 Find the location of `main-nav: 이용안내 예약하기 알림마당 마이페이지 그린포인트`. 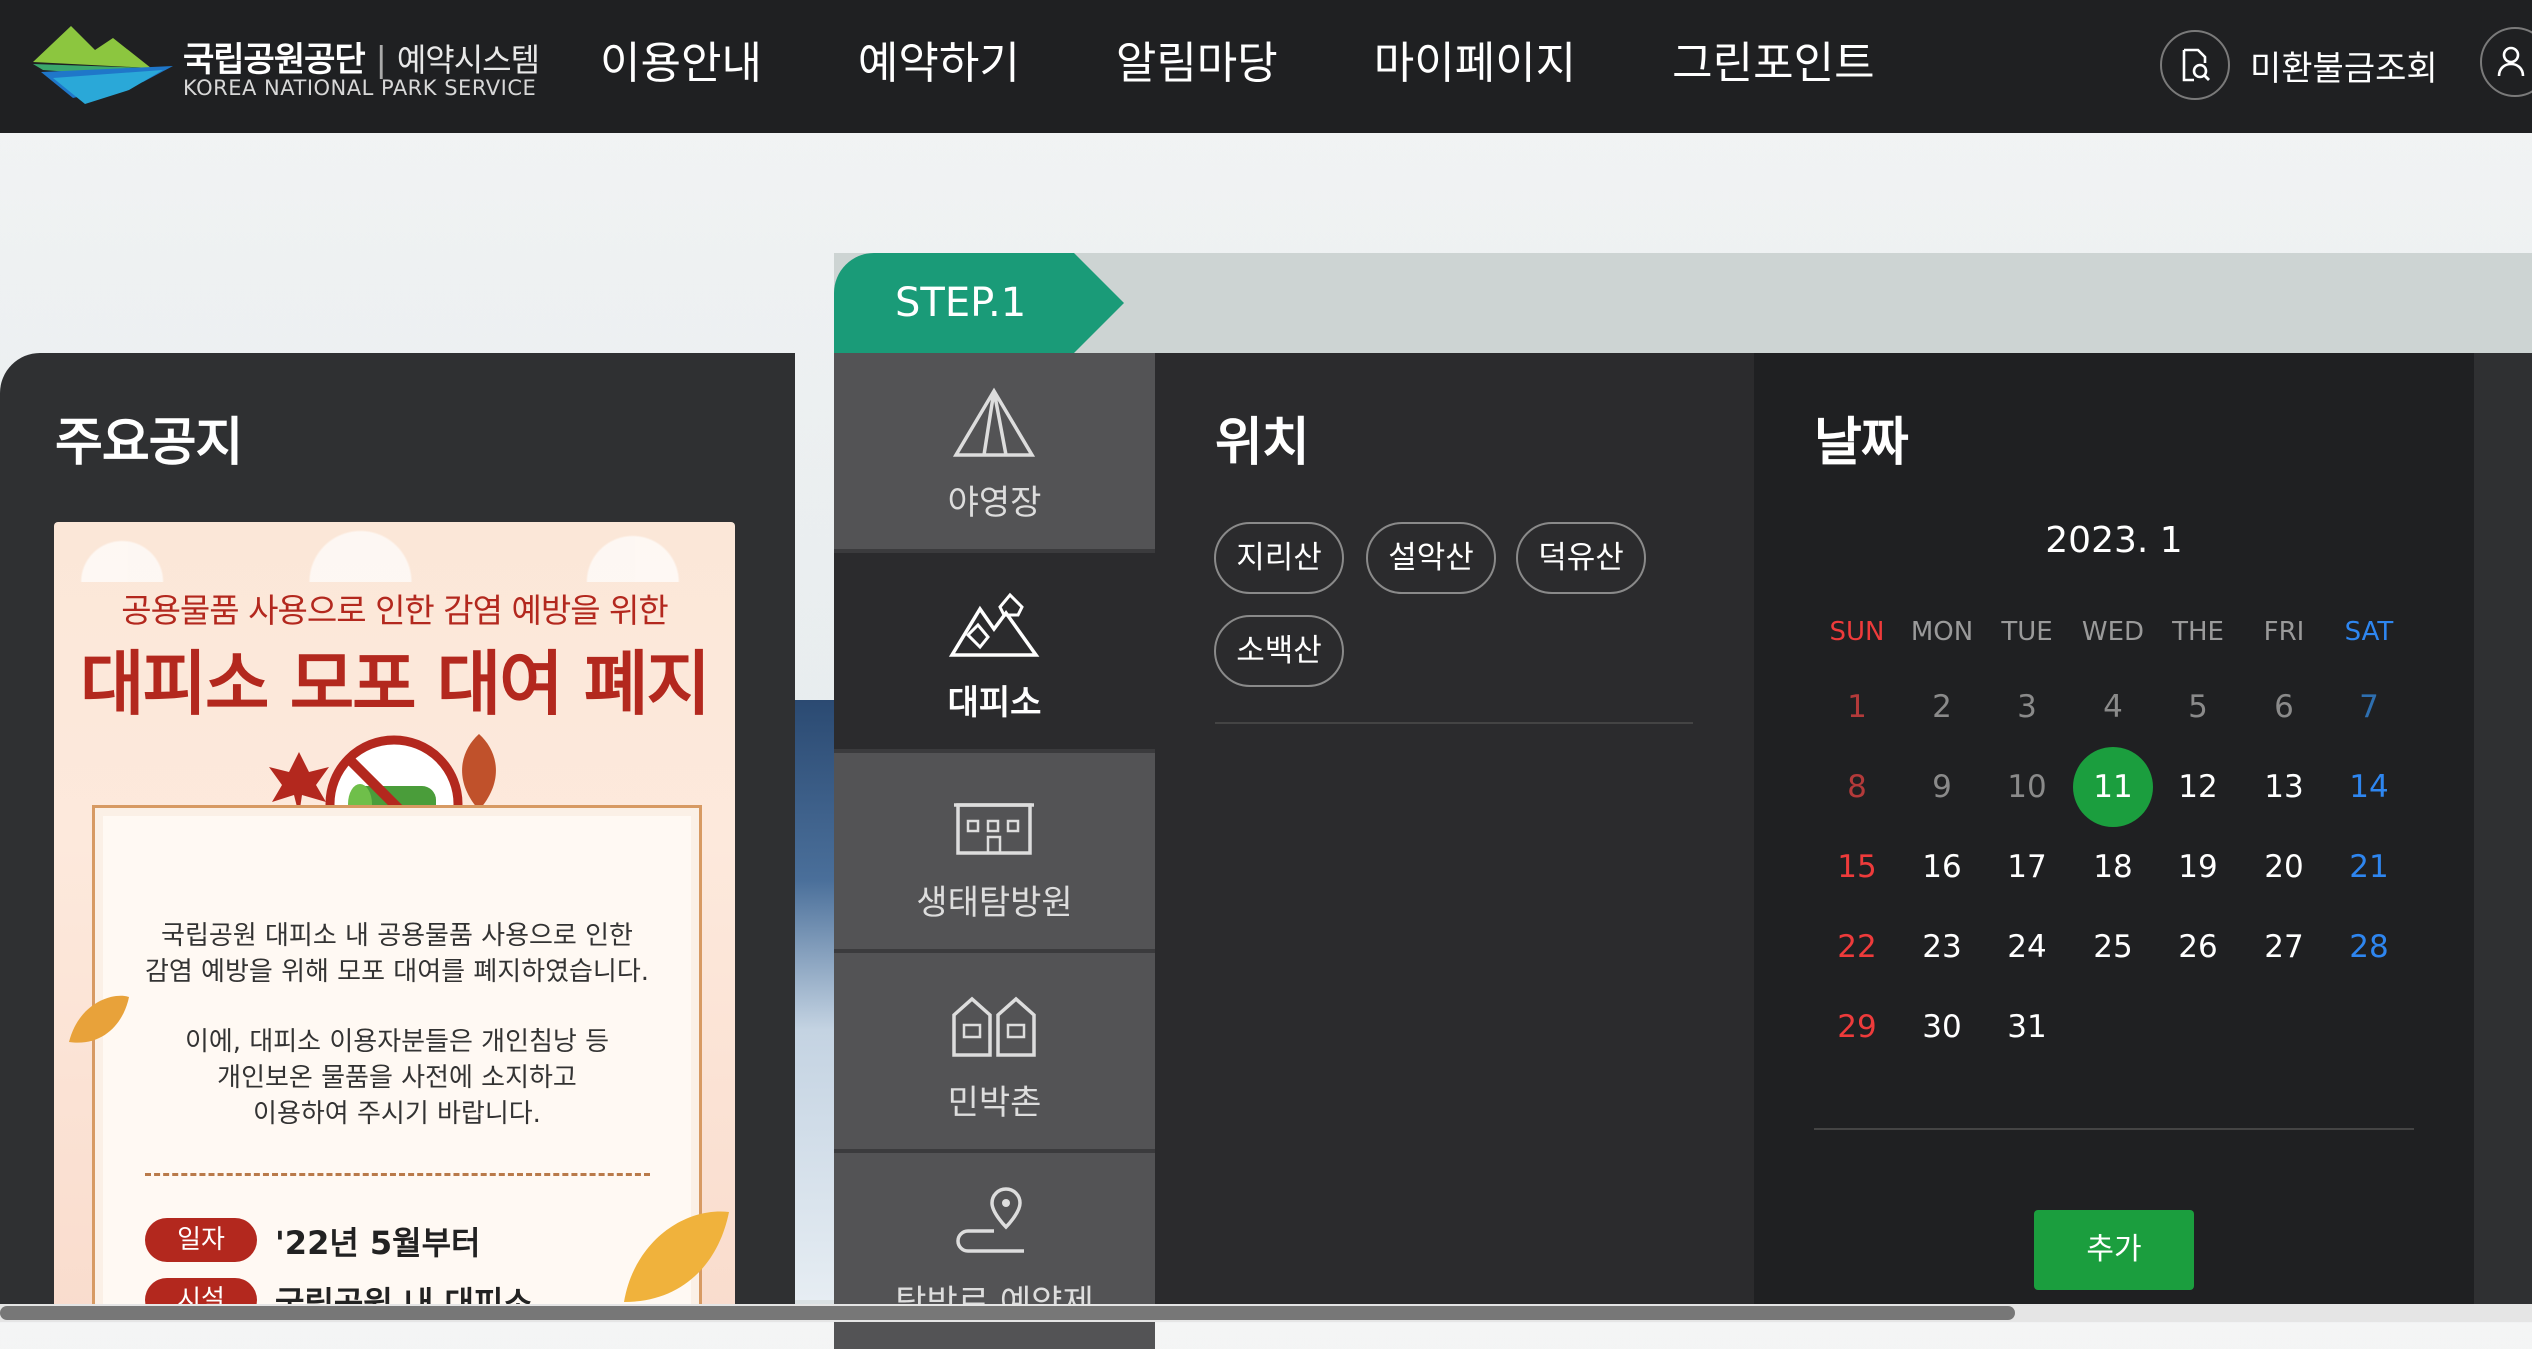

main-nav: 이용안내 예약하기 알림마당 마이페이지 그린포인트 is located at coordinates (1237, 64).